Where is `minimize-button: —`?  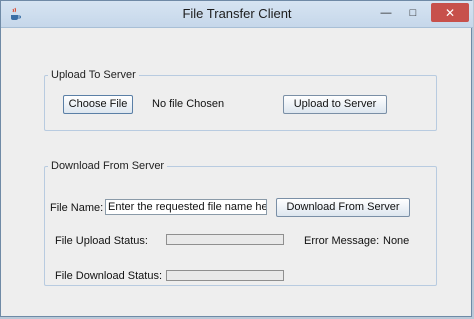 minimize-button: — is located at coordinates (386, 12).